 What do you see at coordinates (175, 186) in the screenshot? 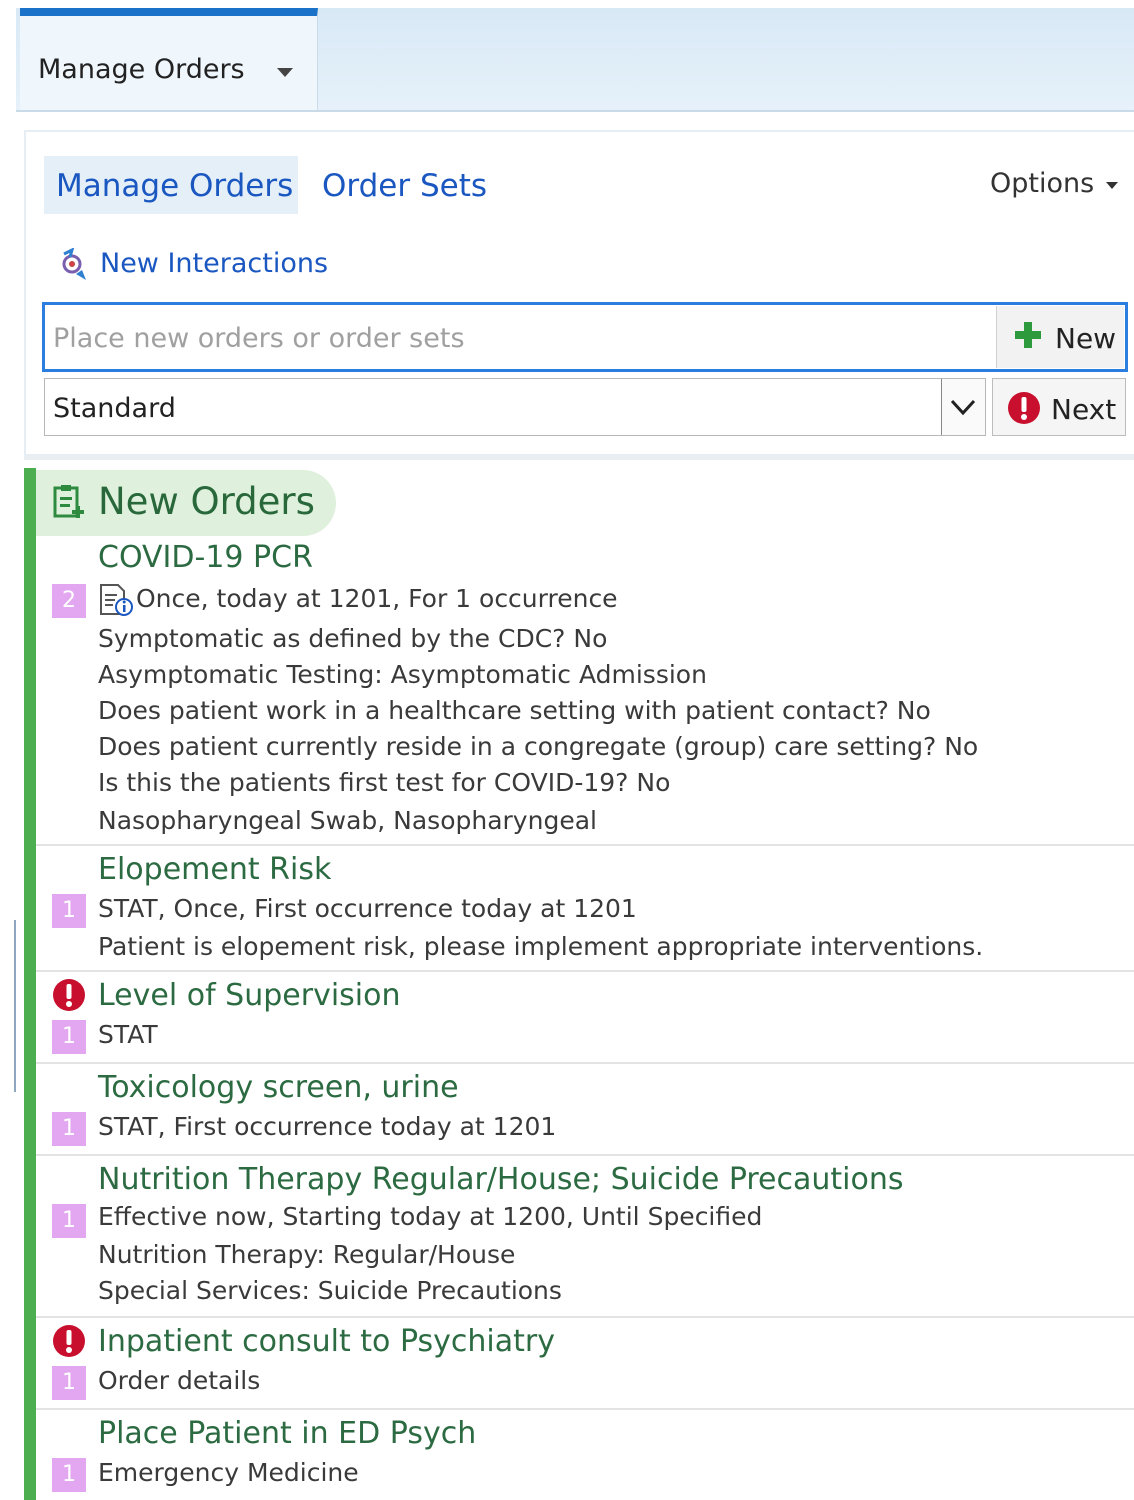
I see `subtab-manage-orders-label: Manage Orders` at bounding box center [175, 186].